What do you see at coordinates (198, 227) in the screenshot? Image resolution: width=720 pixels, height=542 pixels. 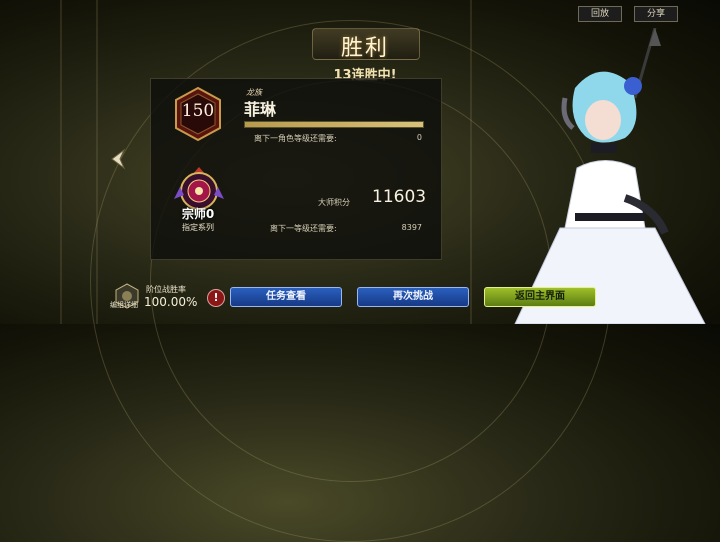 I see `series-label: 指定系列` at bounding box center [198, 227].